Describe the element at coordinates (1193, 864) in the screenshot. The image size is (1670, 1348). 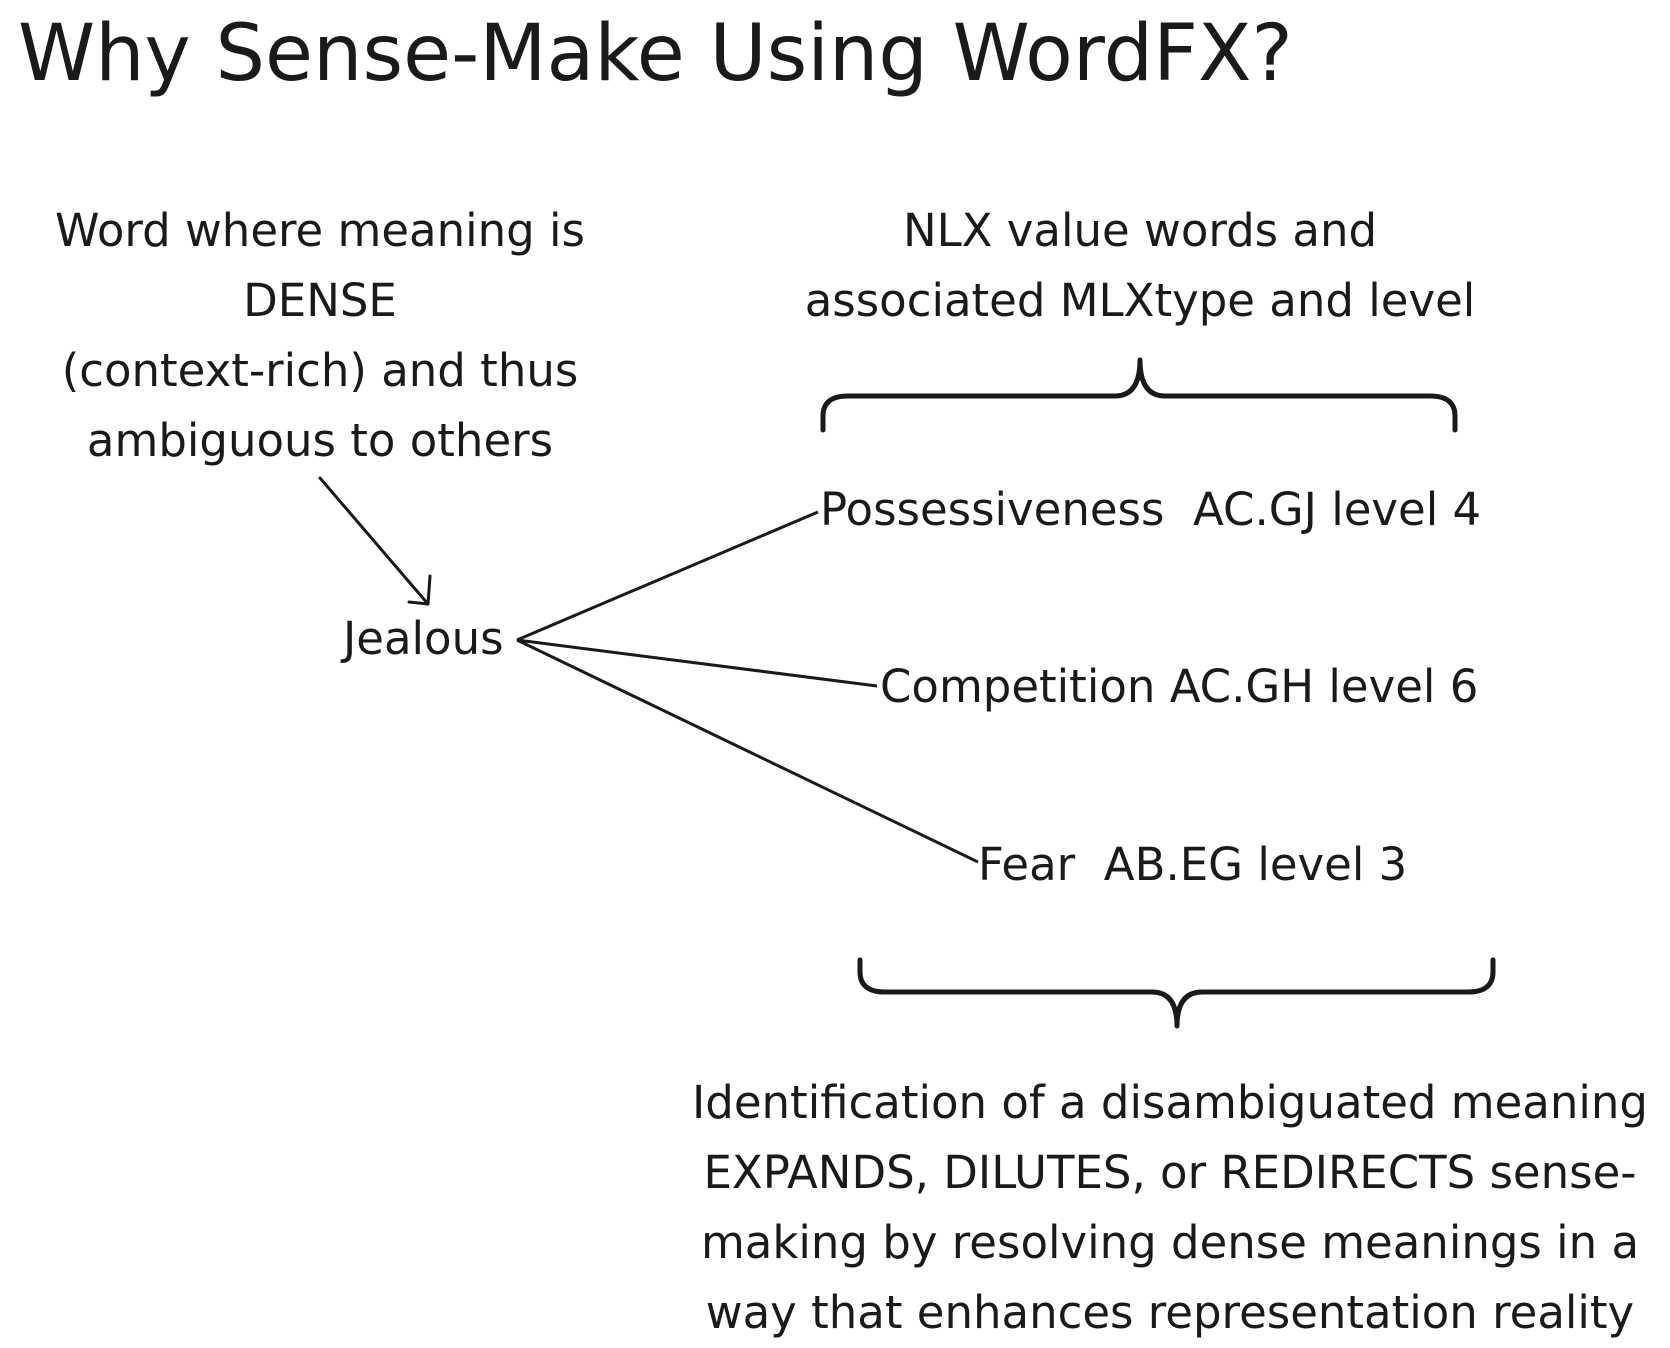
I see `branch-fear: Fear AB.EG level 3` at that location.